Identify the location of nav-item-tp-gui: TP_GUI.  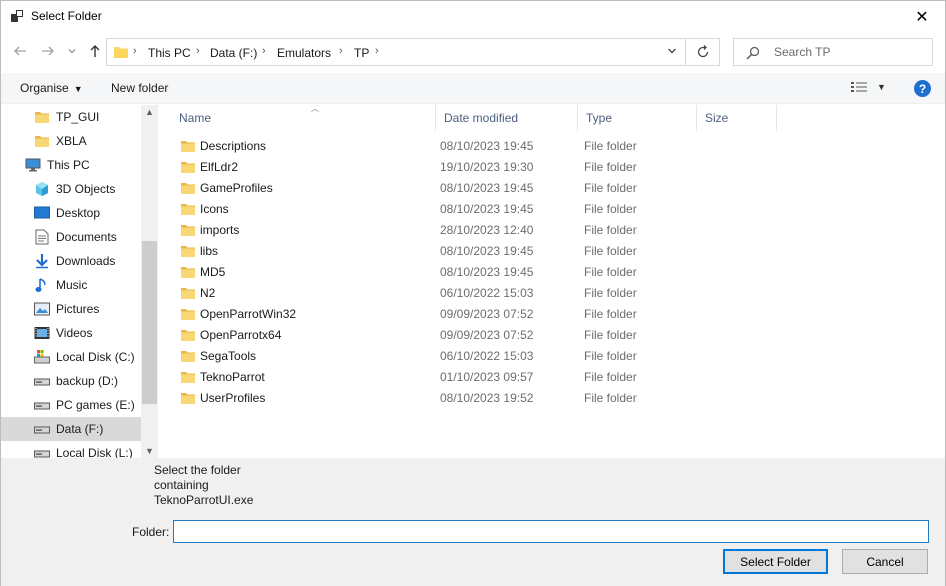
(71, 117).